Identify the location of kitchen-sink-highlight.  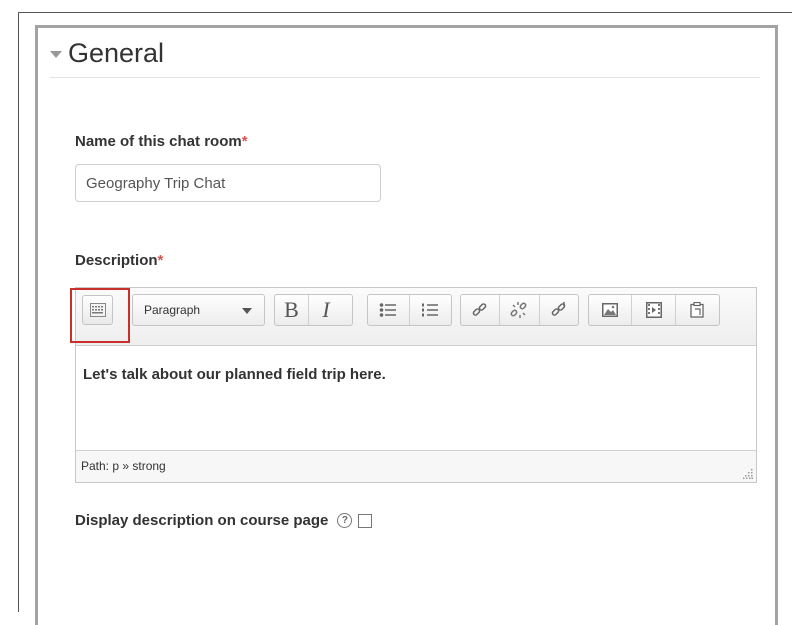
(100, 315).